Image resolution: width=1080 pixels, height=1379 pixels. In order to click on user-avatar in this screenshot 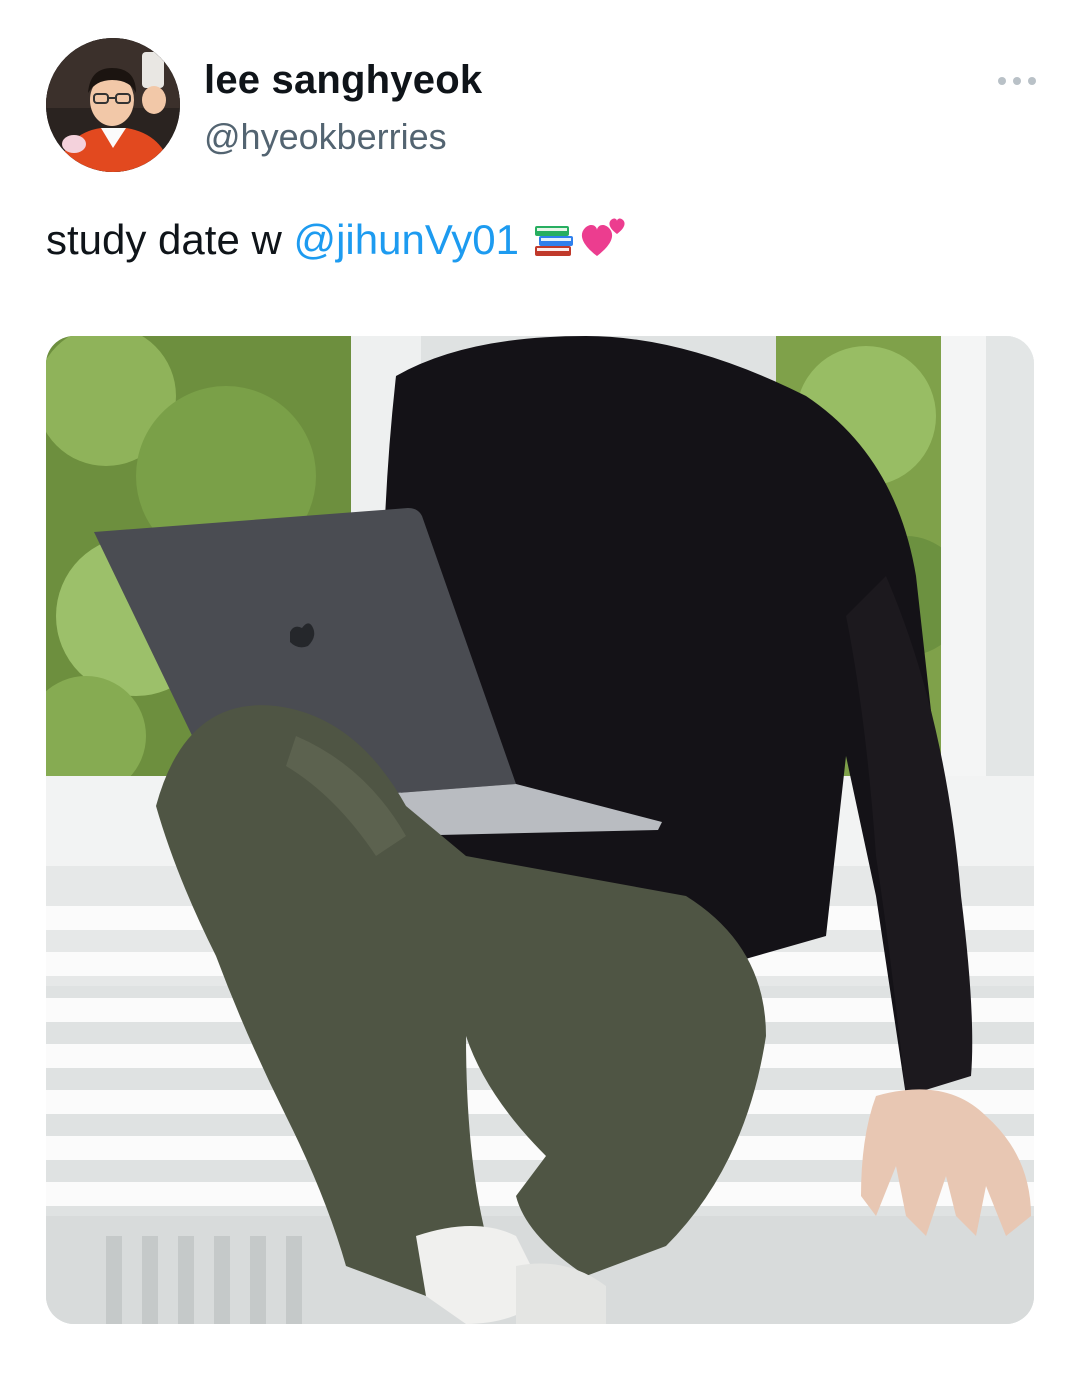, I will do `click(113, 105)`.